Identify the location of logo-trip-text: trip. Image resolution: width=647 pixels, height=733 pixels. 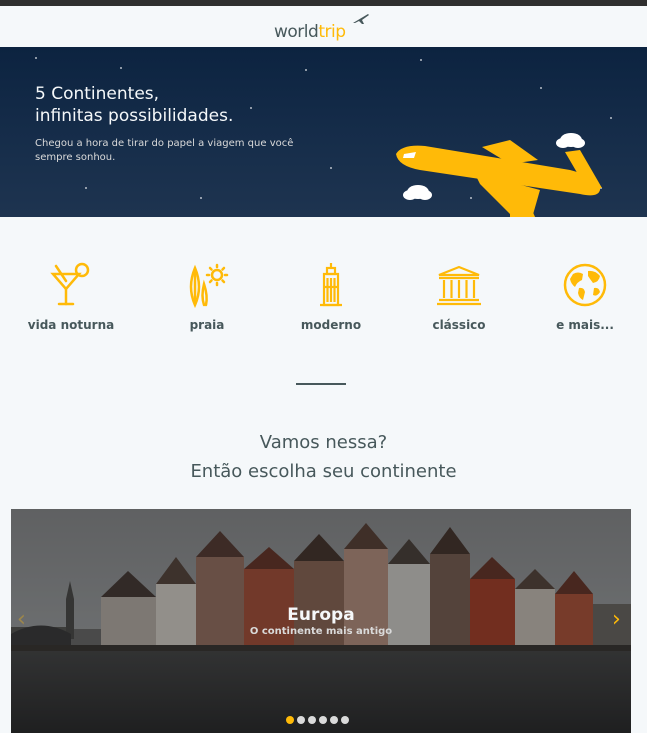
(332, 32).